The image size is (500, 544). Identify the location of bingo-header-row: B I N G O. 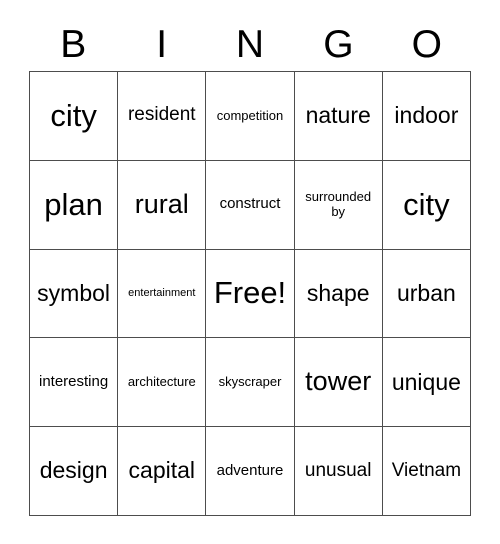
(250, 44).